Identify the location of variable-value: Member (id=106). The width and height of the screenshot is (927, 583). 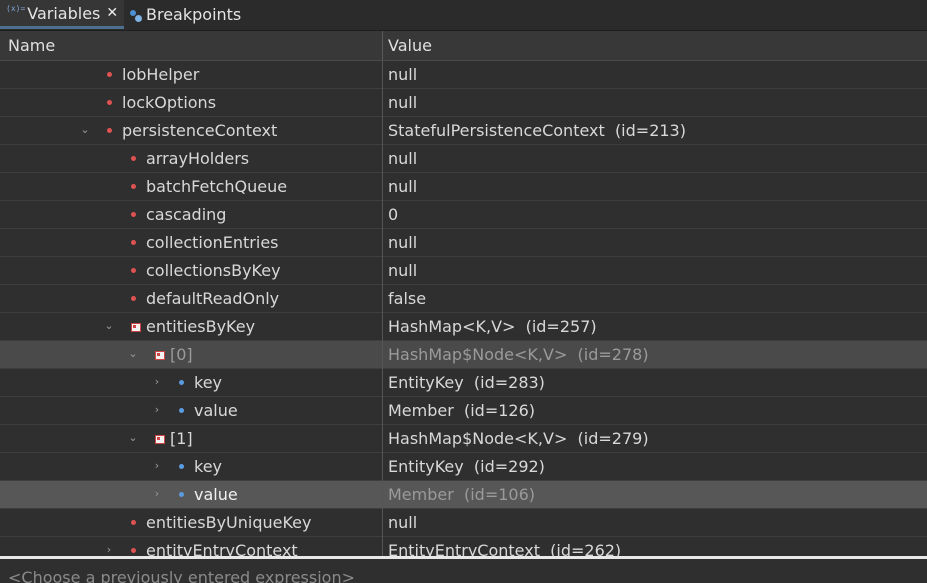
(462, 494).